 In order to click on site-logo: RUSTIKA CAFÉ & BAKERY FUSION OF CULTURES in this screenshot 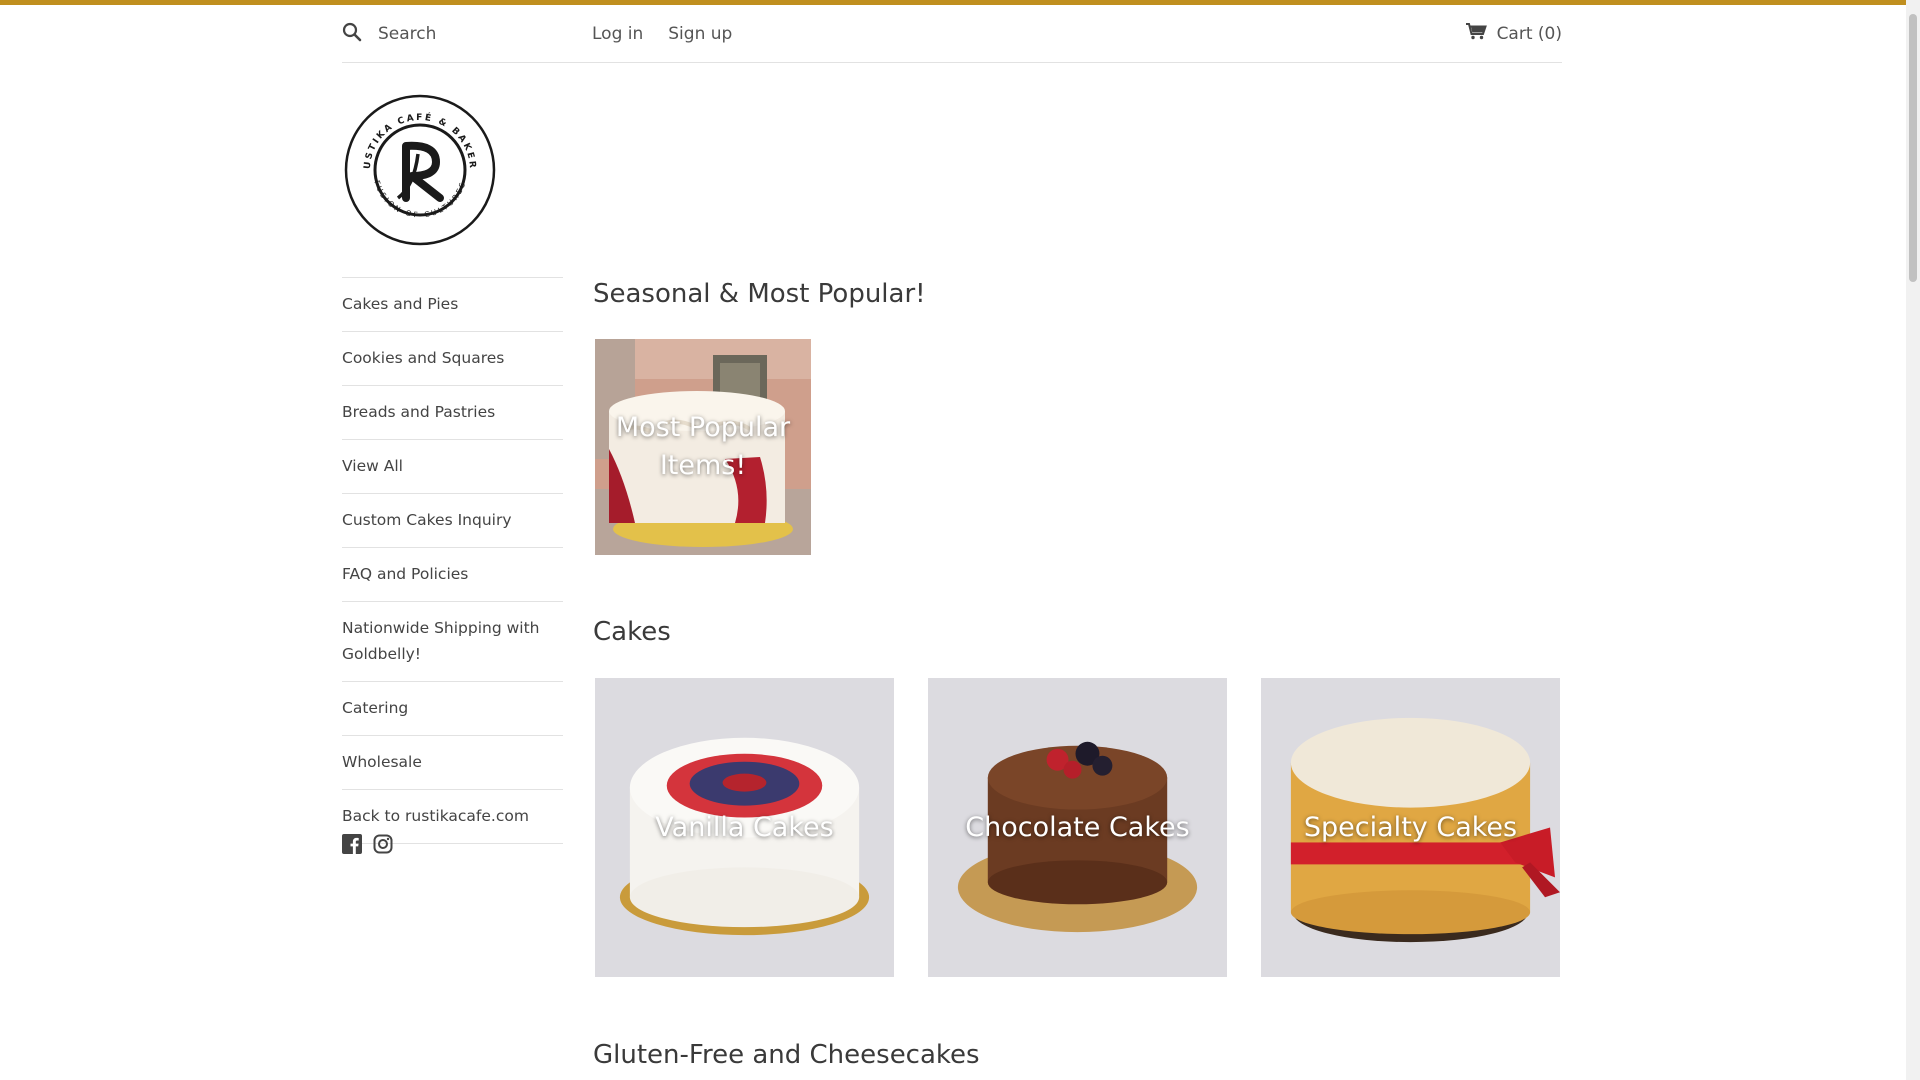, I will do `click(417, 166)`.